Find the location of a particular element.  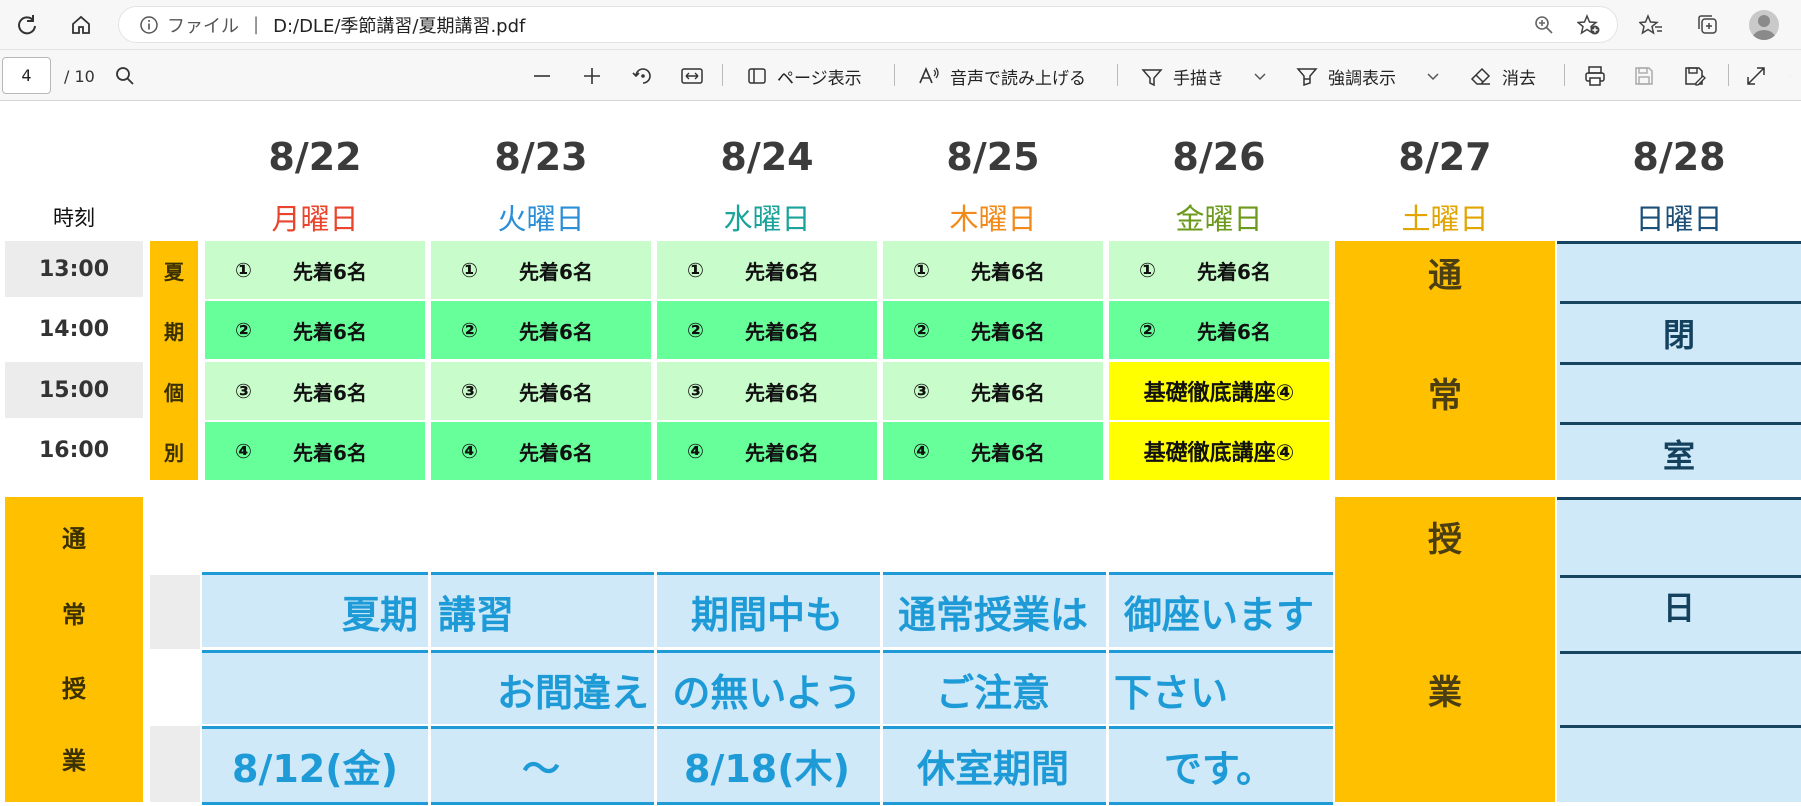

address-field: ファイル | D:/DLE/季節講習/夏期講習.pdf is located at coordinates (868, 24).